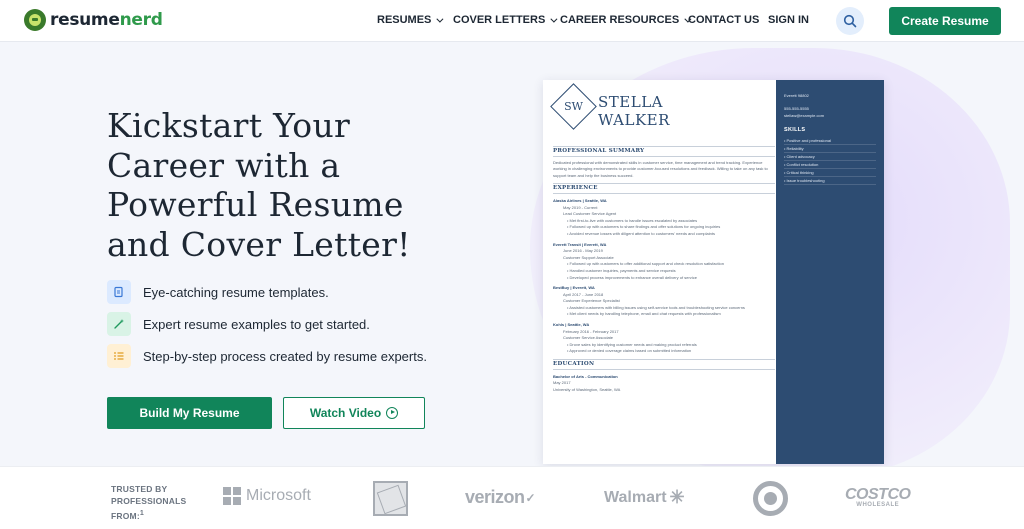 The height and width of the screenshot is (529, 1024). What do you see at coordinates (392, 413) in the screenshot?
I see `play-circle-icon` at bounding box center [392, 413].